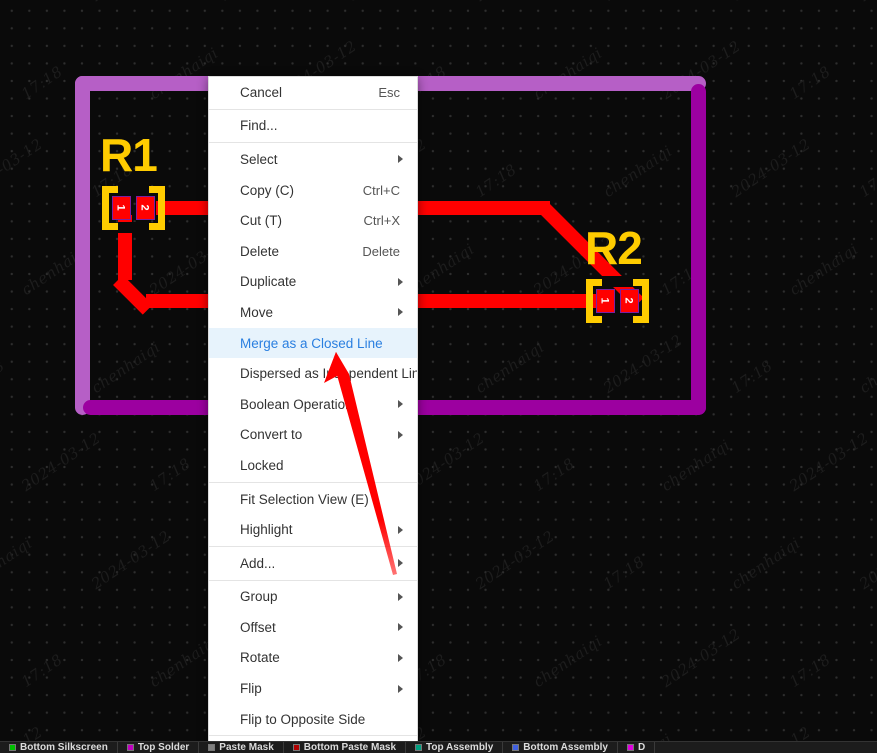 The height and width of the screenshot is (753, 877). Describe the element at coordinates (313, 343) in the screenshot. I see `menu-item-merge-as-a-closed-line: Merge as a Closed Line` at that location.